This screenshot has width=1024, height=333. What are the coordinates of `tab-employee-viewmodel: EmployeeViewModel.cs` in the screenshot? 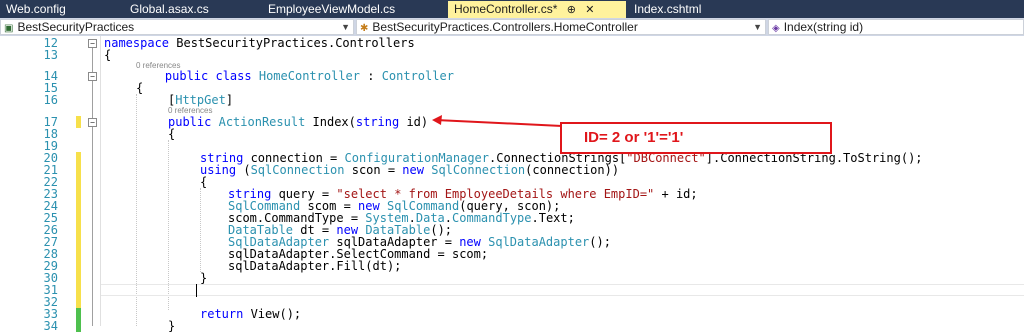 It's located at (352, 9).